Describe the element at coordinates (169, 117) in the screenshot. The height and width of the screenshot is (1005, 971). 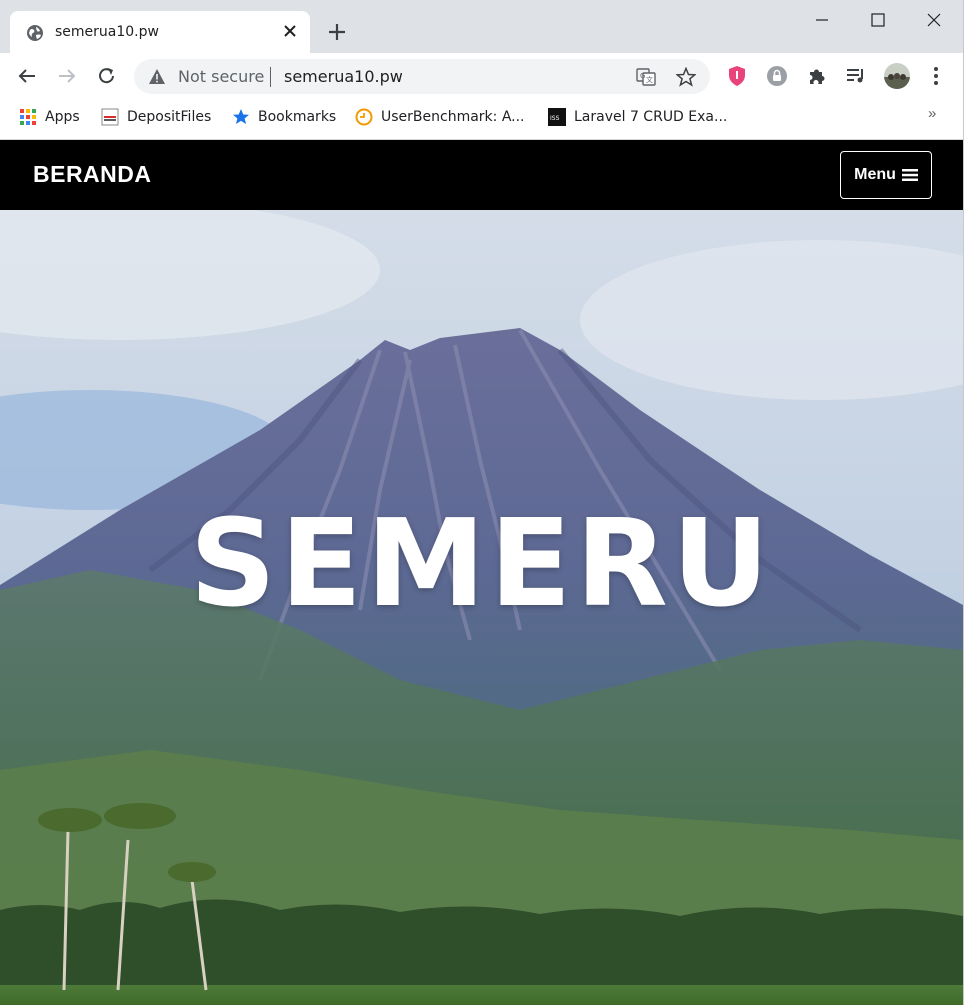
I see `bookmark-label: DepositFiles` at that location.